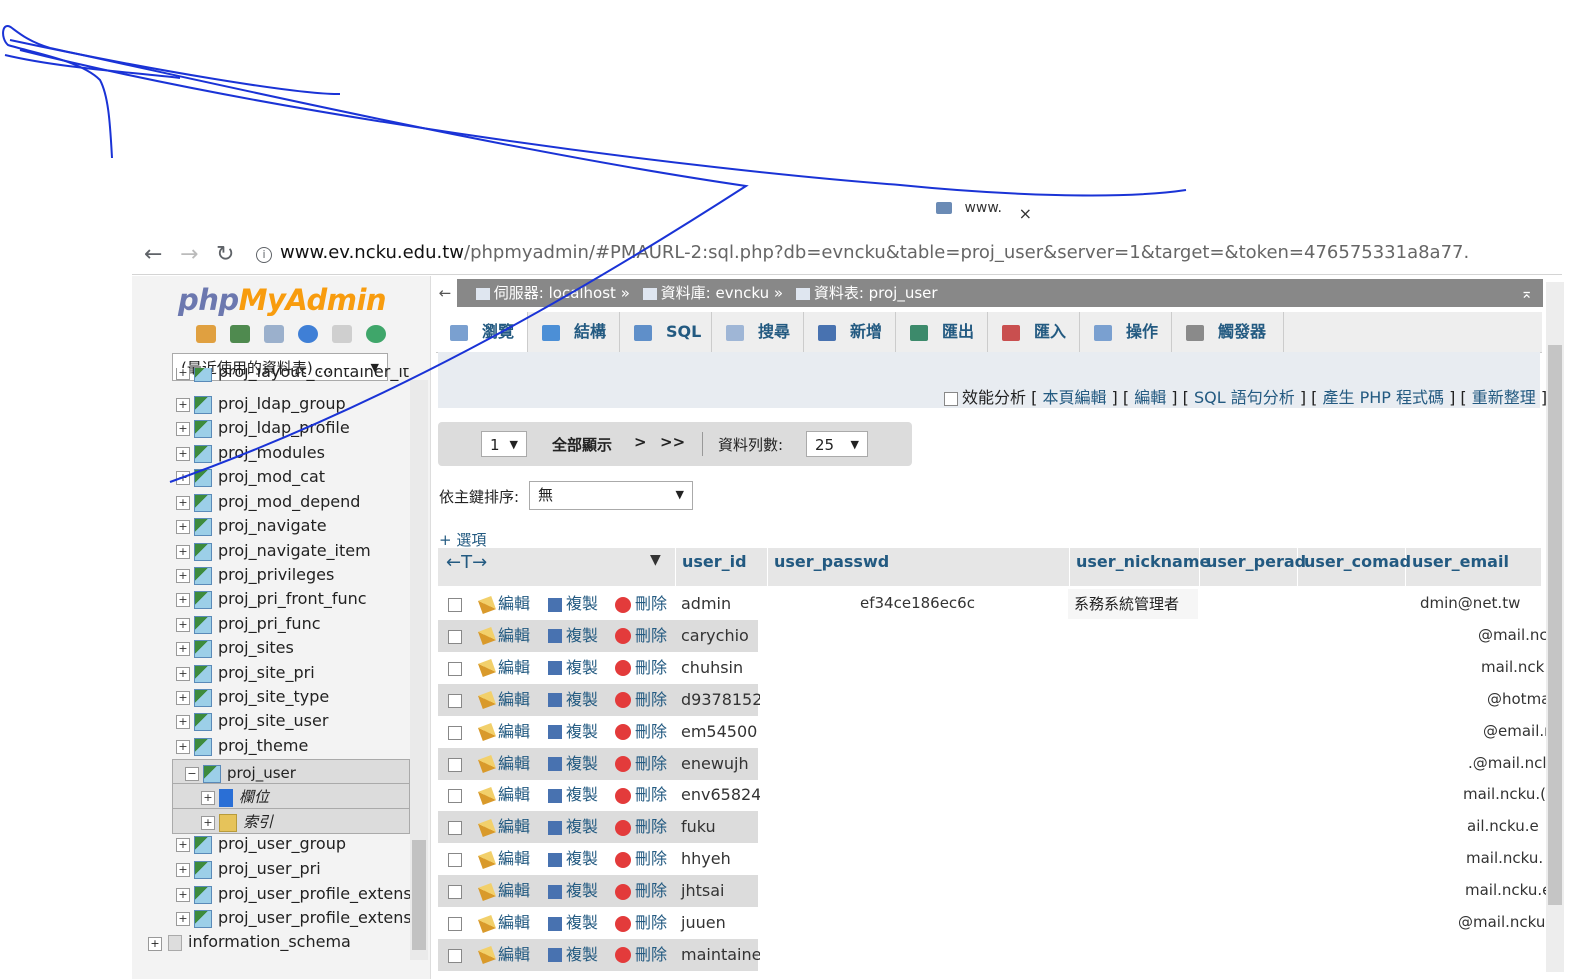 The height and width of the screenshot is (979, 1575). What do you see at coordinates (504, 444) in the screenshot?
I see `page-select: 1 ▼` at bounding box center [504, 444].